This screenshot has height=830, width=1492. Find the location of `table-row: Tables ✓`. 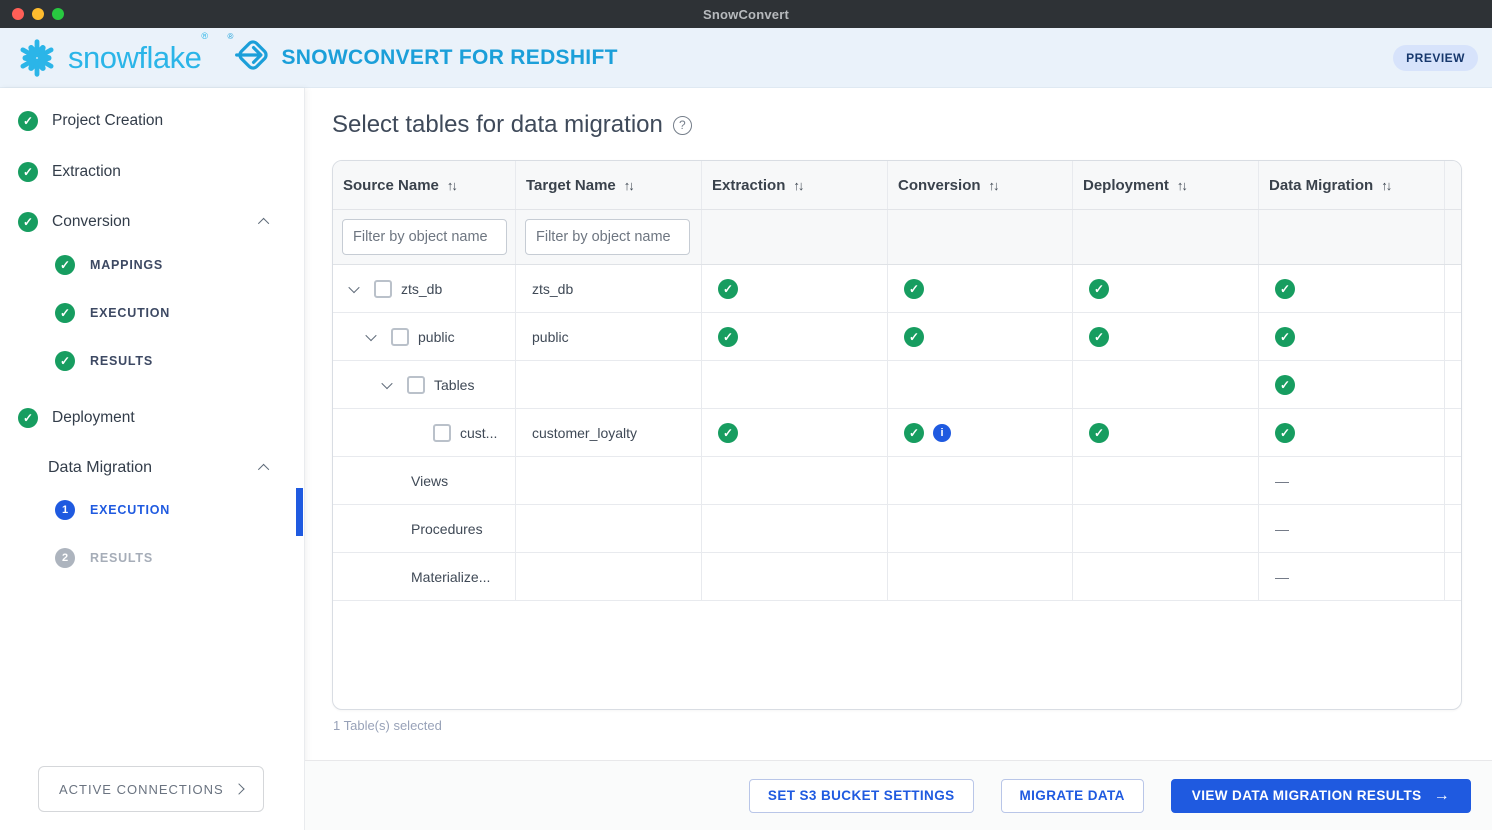

table-row: Tables ✓ is located at coordinates (897, 385).